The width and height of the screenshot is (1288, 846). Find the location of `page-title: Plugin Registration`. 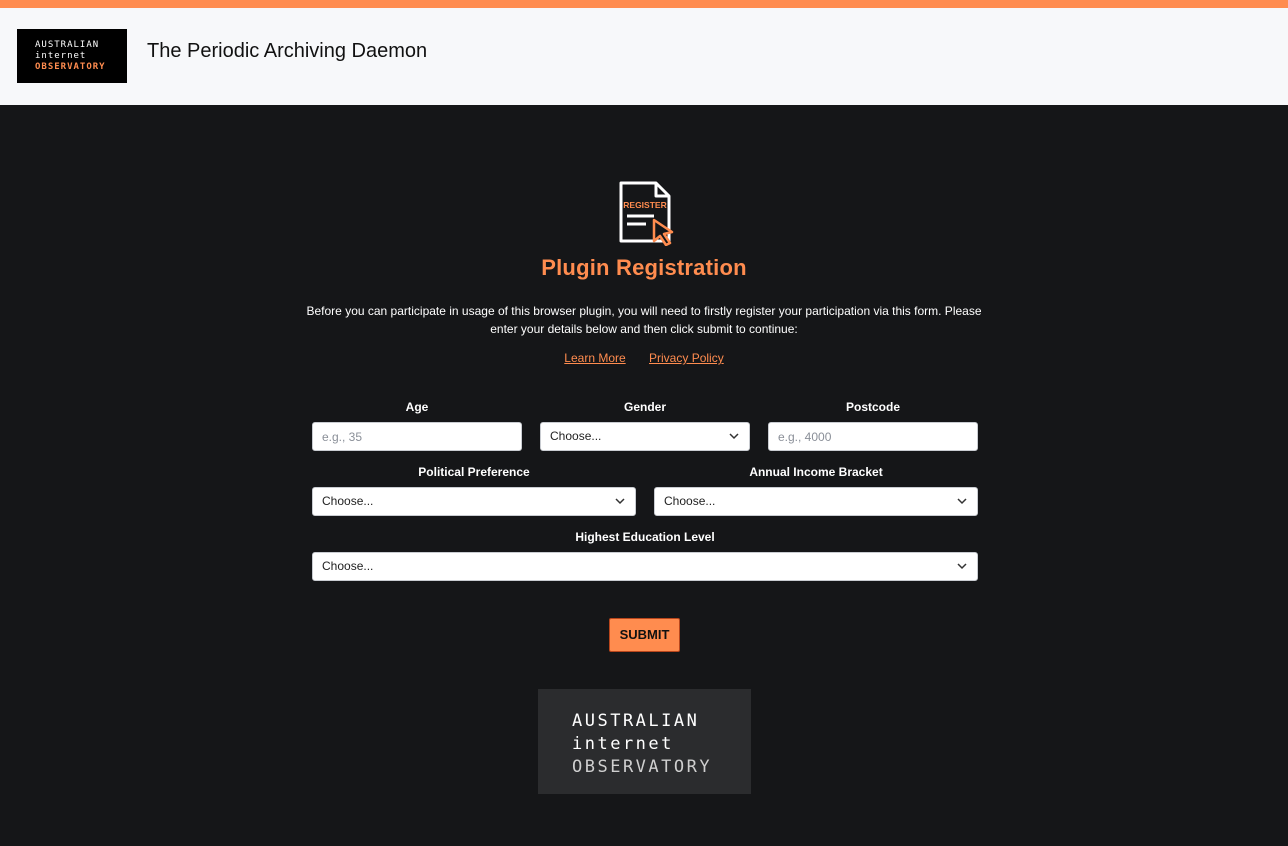

page-title: Plugin Registration is located at coordinates (644, 267).